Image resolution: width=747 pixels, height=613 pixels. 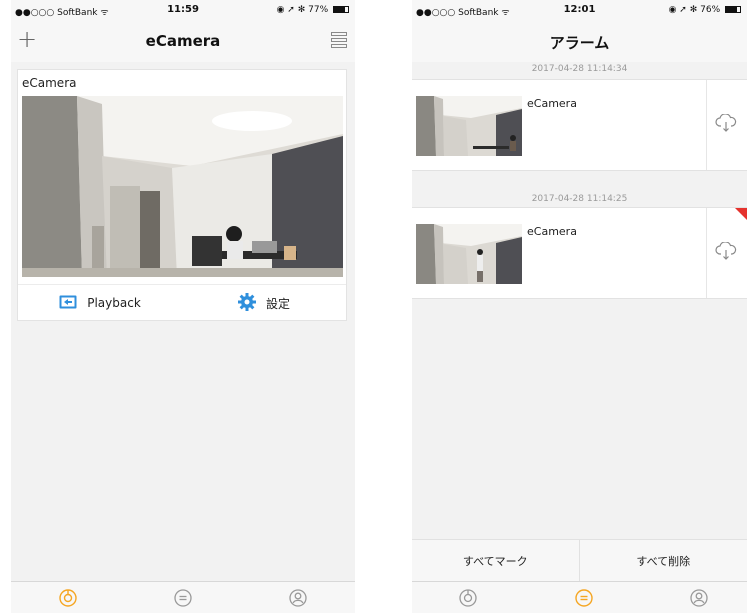 I want to click on camera-card-actions: Playback 設定, so click(x=182, y=302).